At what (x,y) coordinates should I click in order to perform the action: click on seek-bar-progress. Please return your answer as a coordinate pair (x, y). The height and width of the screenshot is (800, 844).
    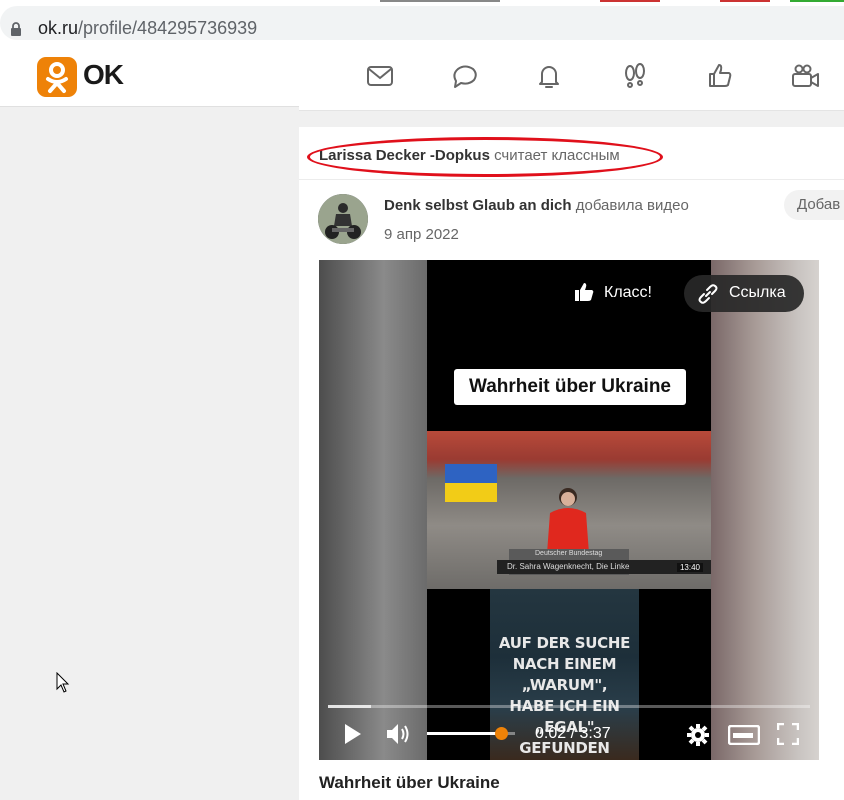
    Looking at the image, I should click on (349, 706).